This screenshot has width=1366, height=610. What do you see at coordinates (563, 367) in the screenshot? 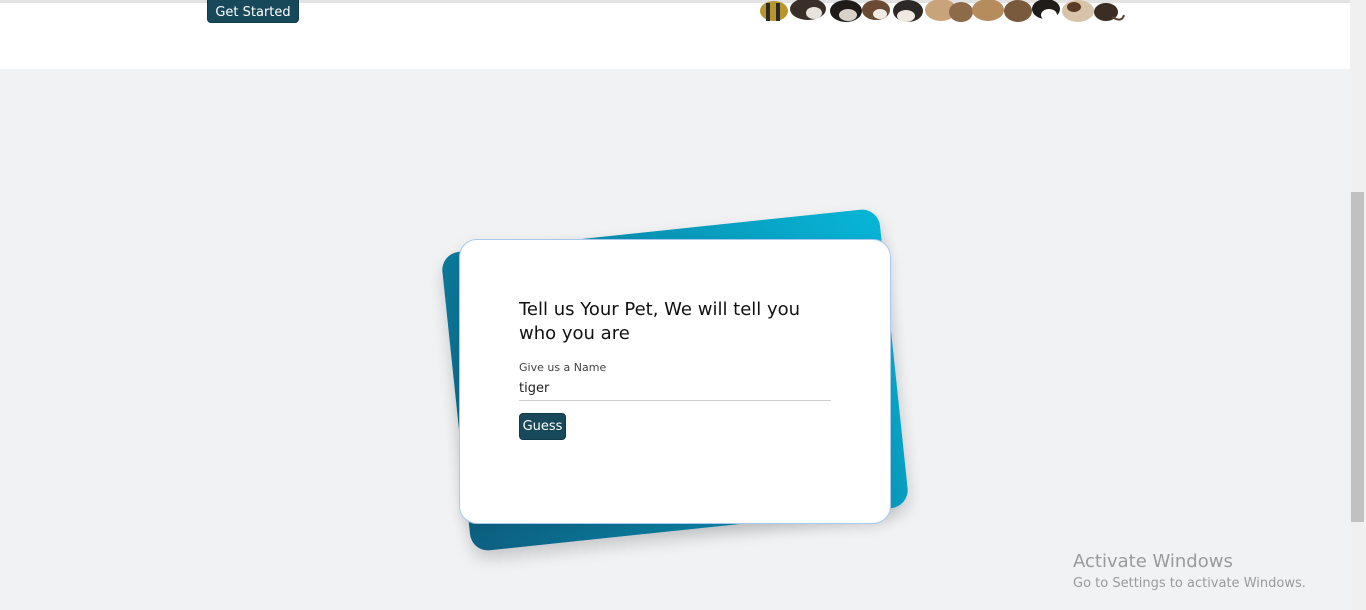
I see `name-field-label: Give us a Name` at bounding box center [563, 367].